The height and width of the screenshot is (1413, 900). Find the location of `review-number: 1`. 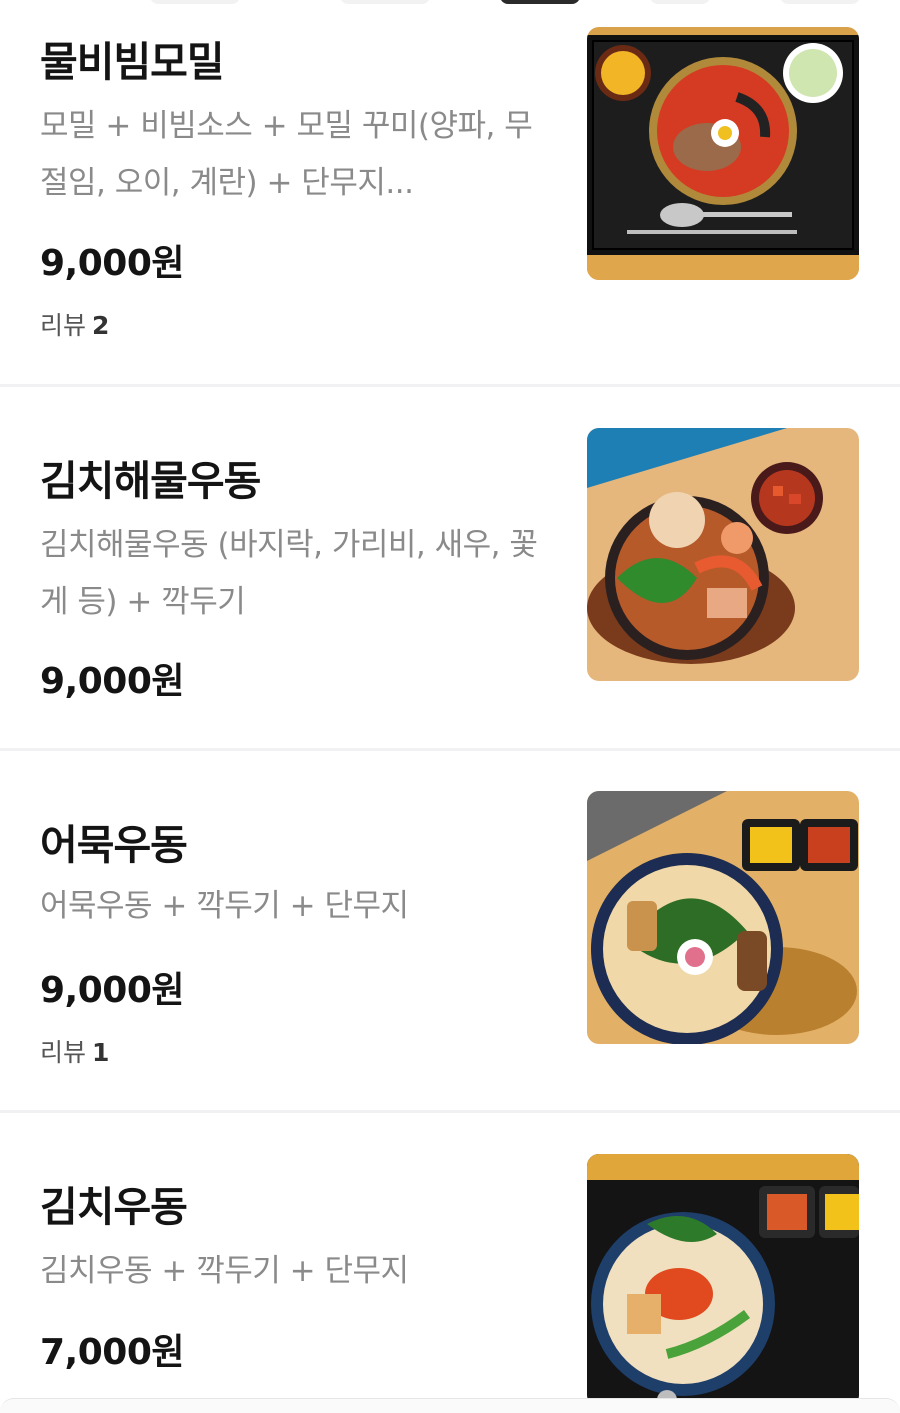

review-number: 1 is located at coordinates (101, 1052).